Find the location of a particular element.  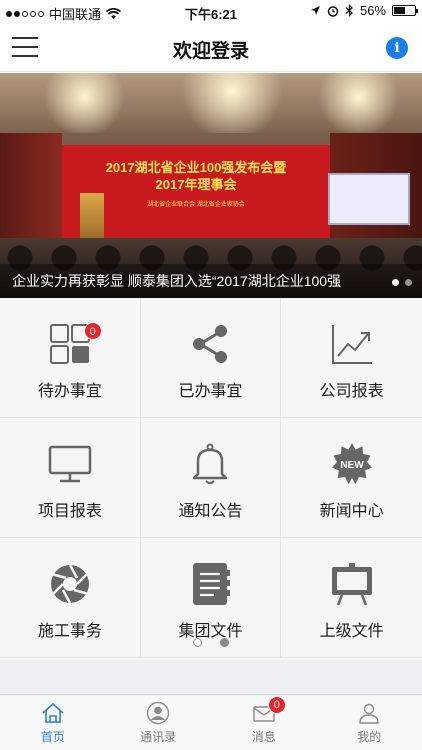

share-icon is located at coordinates (210, 344).